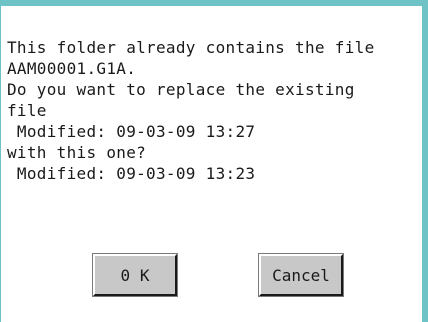 This screenshot has height=322, width=428. I want to click on existing-file-modified: Modified: 09-03-09 13:27, so click(131, 131).